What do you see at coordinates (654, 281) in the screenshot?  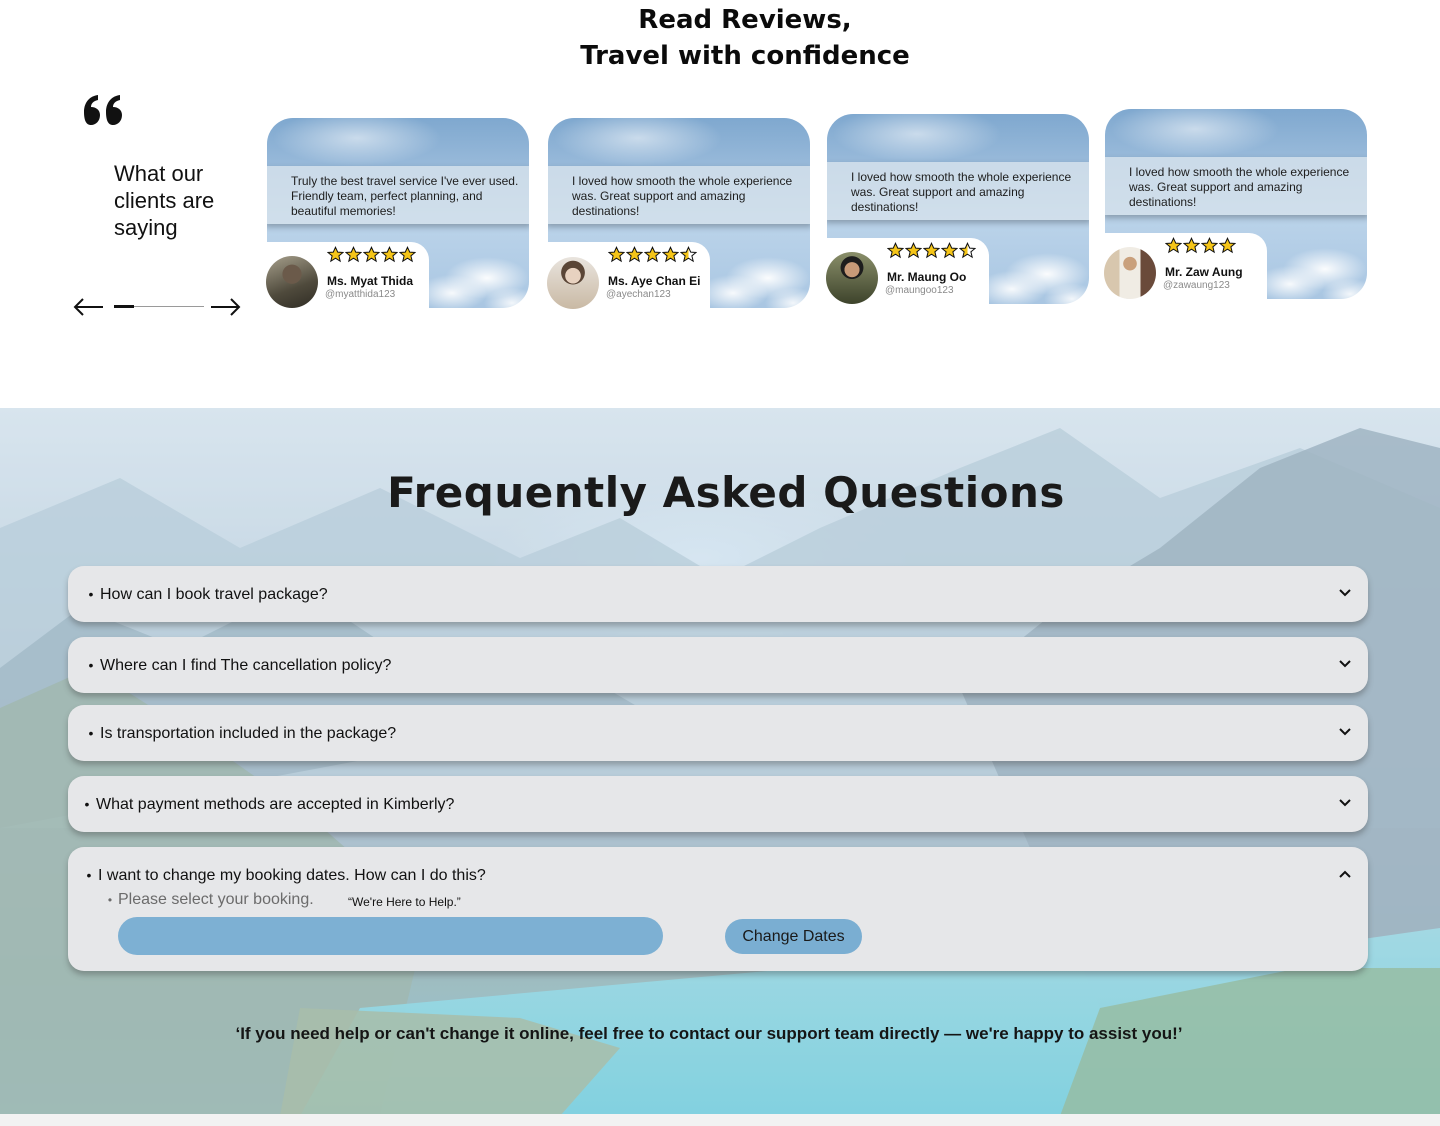 I see `reviewer-name: Ms. Aye Chan Ei` at bounding box center [654, 281].